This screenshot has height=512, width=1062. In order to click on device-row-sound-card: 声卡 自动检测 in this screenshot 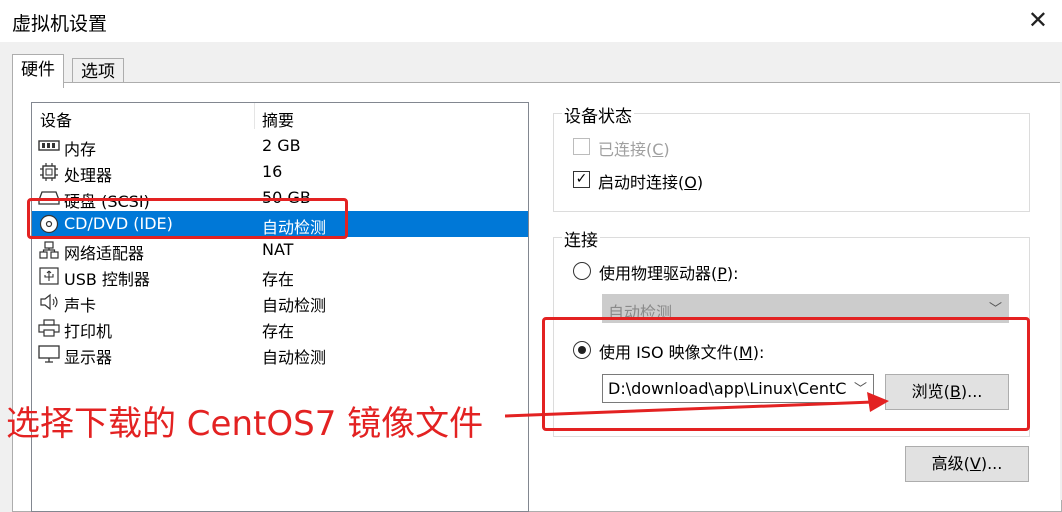, I will do `click(280, 302)`.